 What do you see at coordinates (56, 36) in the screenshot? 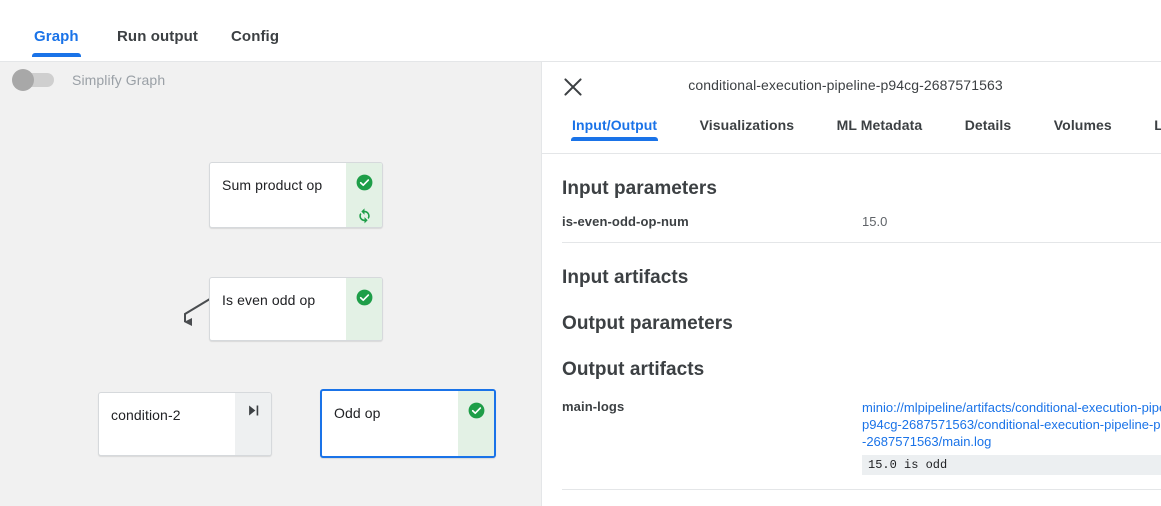
I see `tab-graph-label: Graph` at bounding box center [56, 36].